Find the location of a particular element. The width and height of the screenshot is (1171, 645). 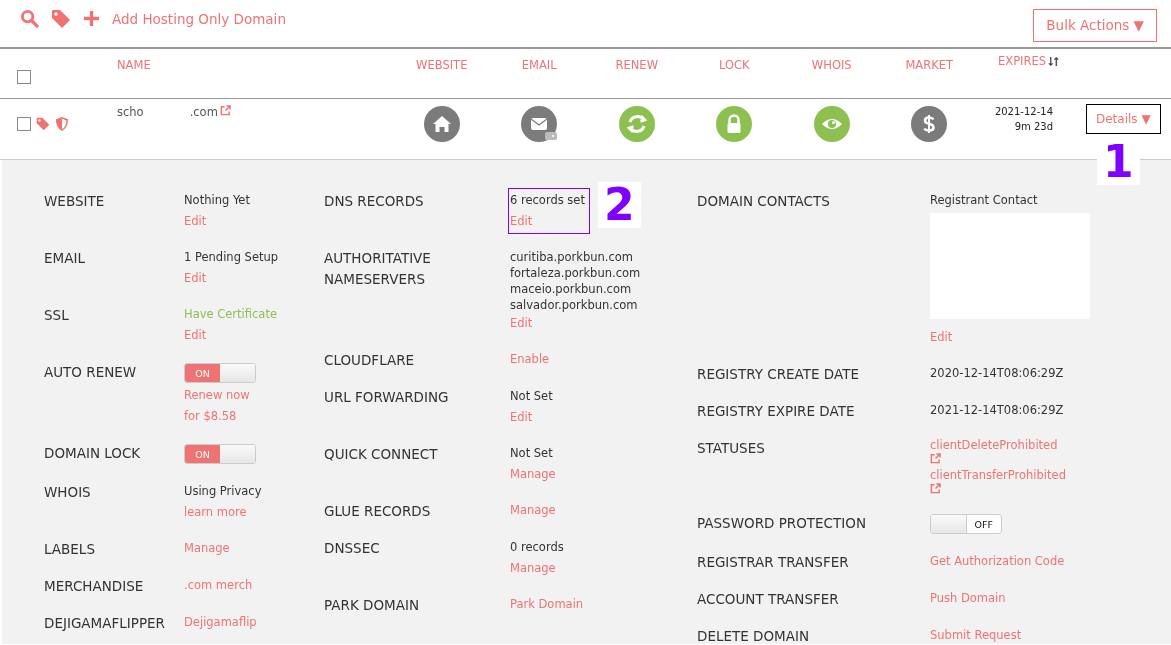

link: Submit Request is located at coordinates (976, 635).